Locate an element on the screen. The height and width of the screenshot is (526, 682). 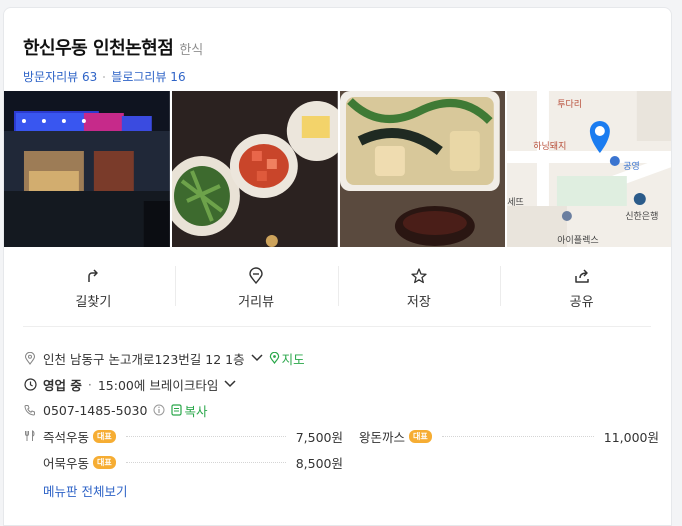
map-label: 하닝돼지 is located at coordinates (550, 147).